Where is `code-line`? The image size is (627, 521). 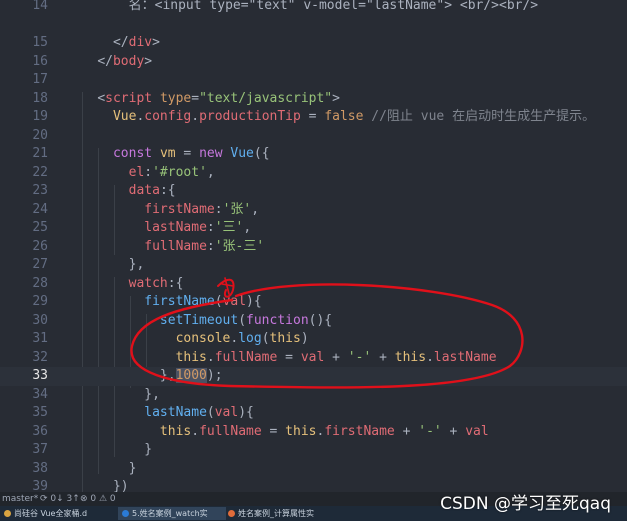 code-line is located at coordinates (313, 25).